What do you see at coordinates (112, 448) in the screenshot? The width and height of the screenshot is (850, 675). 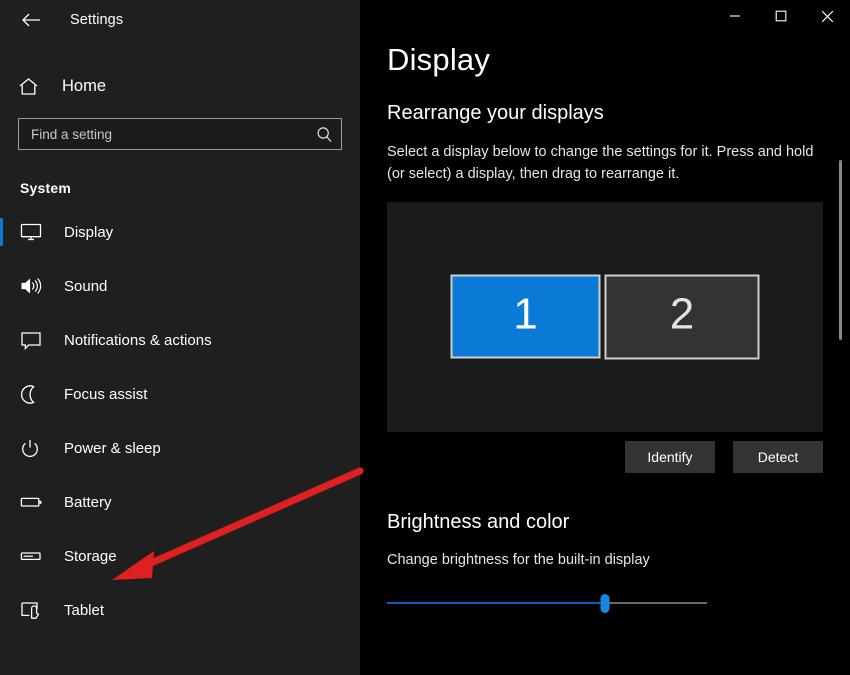 I see `sidebar-item-label: Power & sleep` at bounding box center [112, 448].